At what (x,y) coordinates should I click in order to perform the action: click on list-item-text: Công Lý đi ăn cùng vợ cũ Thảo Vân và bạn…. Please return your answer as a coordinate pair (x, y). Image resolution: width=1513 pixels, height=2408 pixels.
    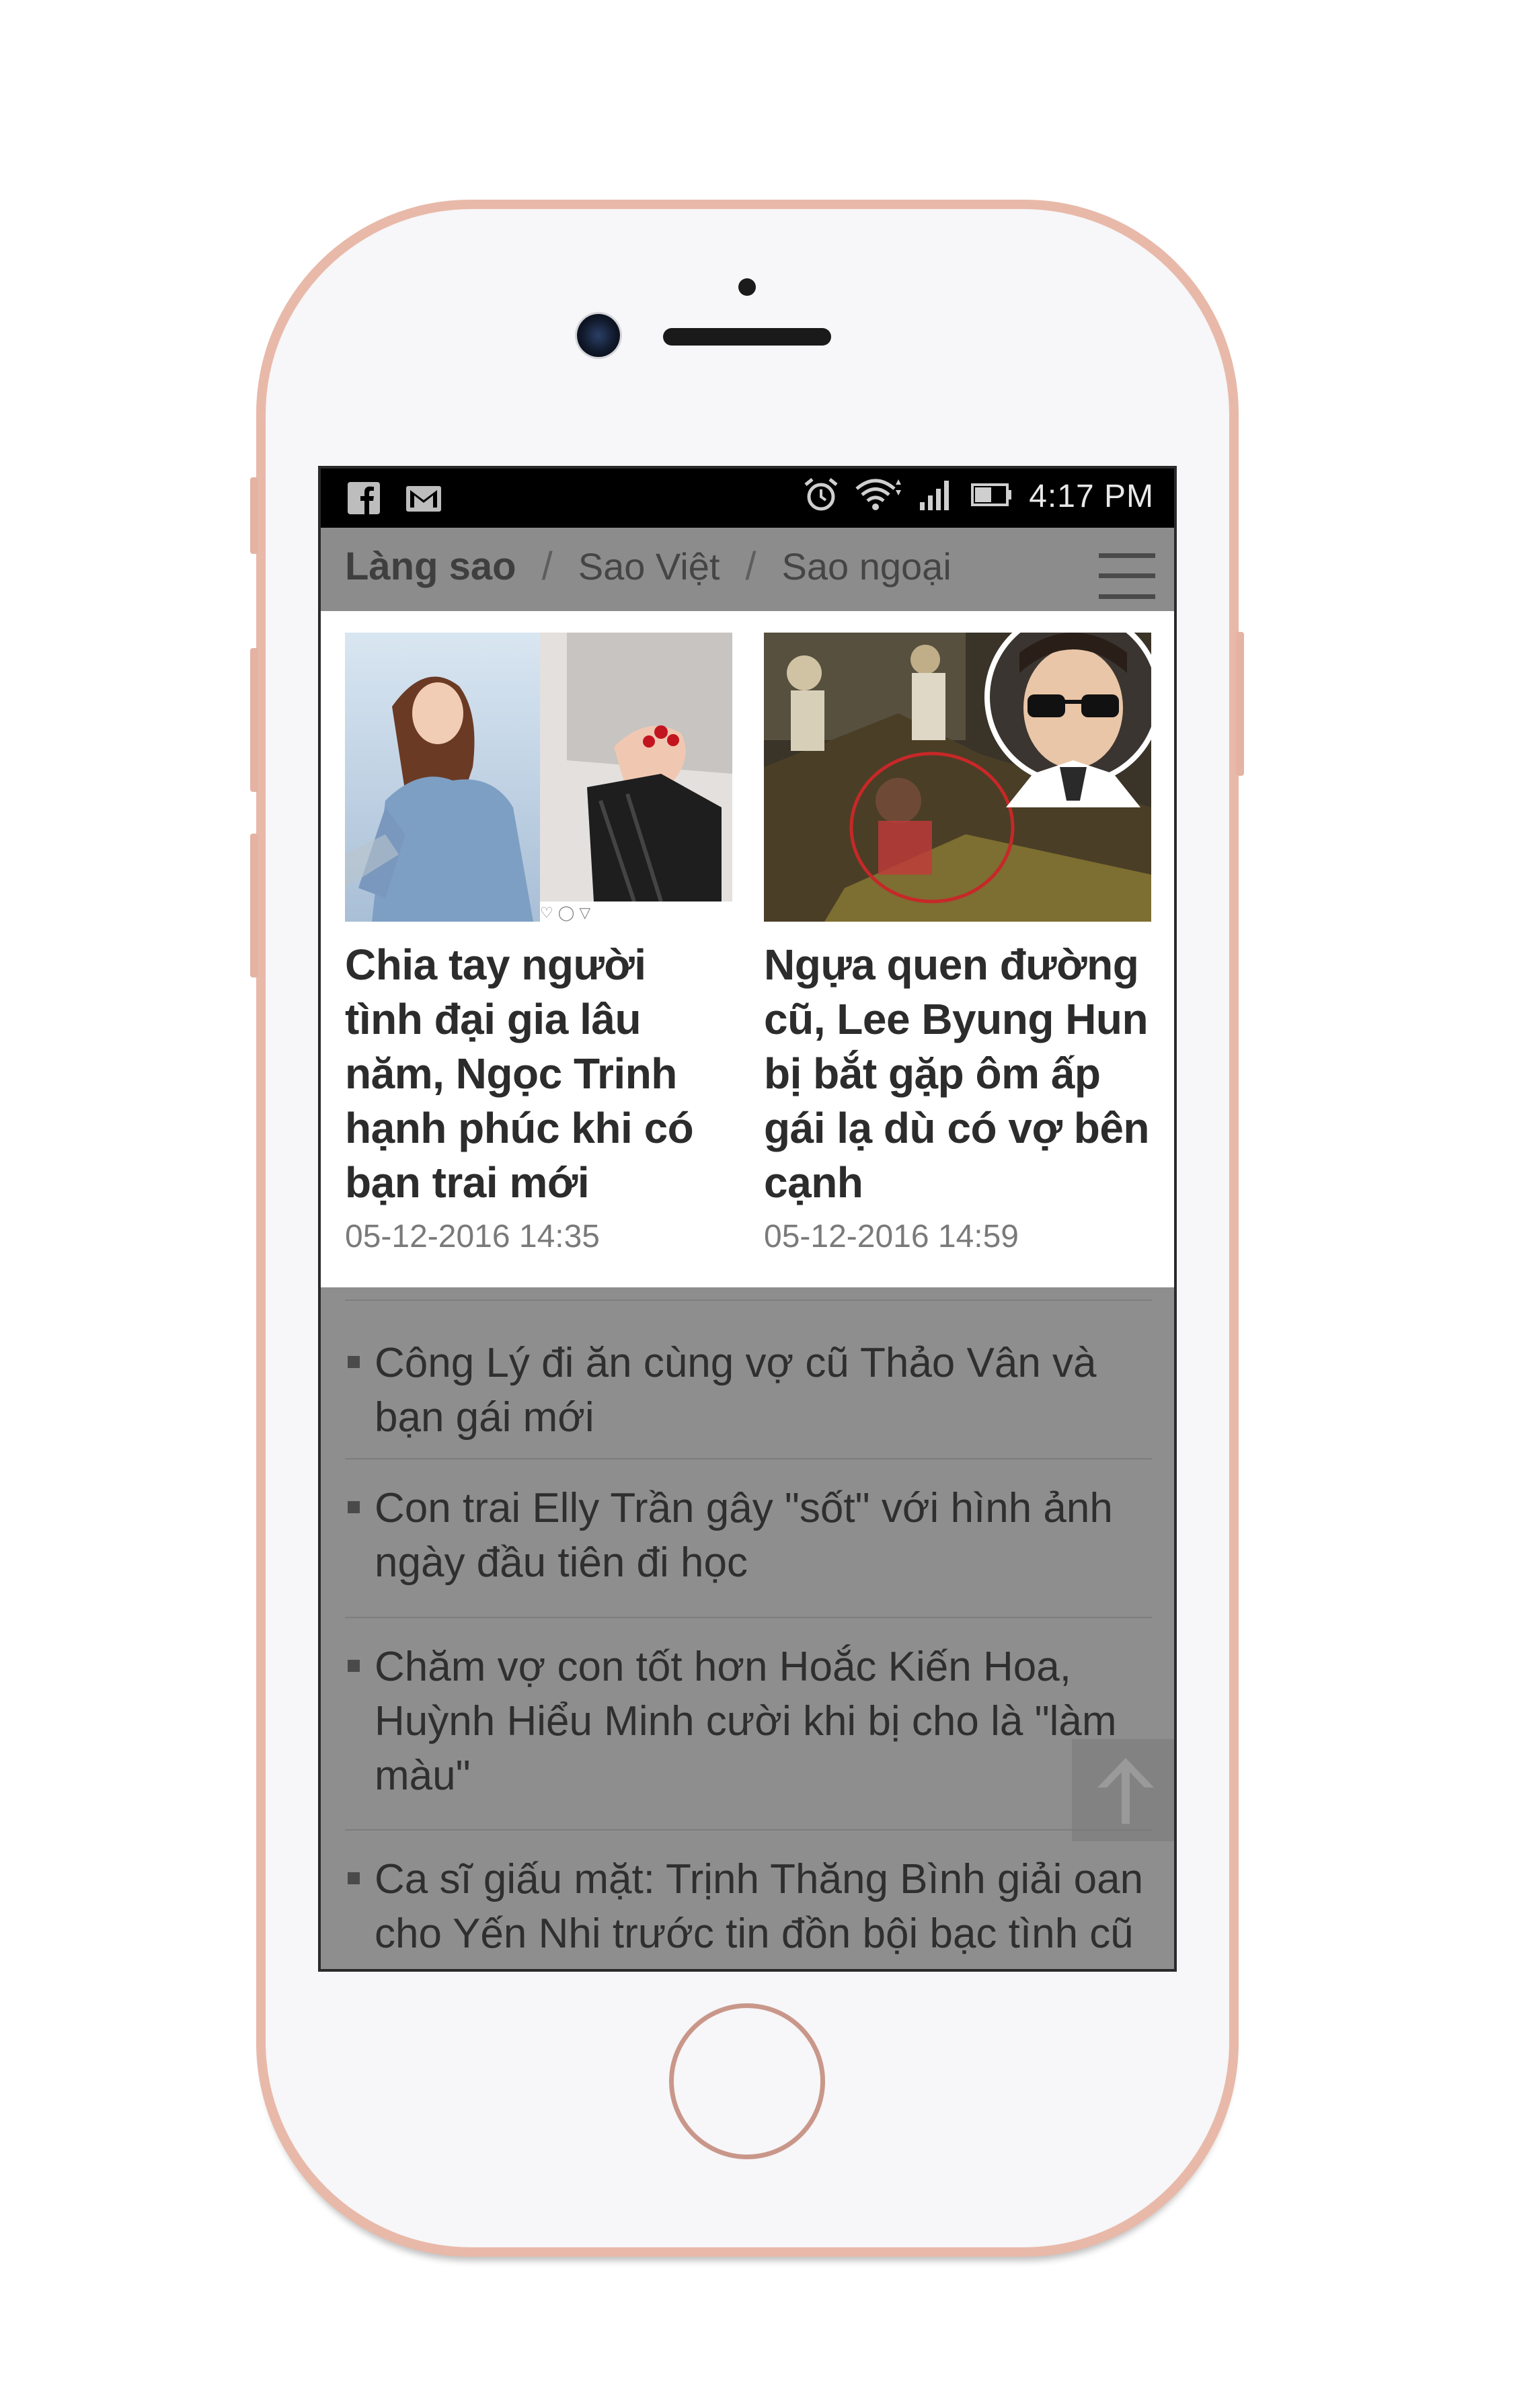
    Looking at the image, I should click on (736, 1390).